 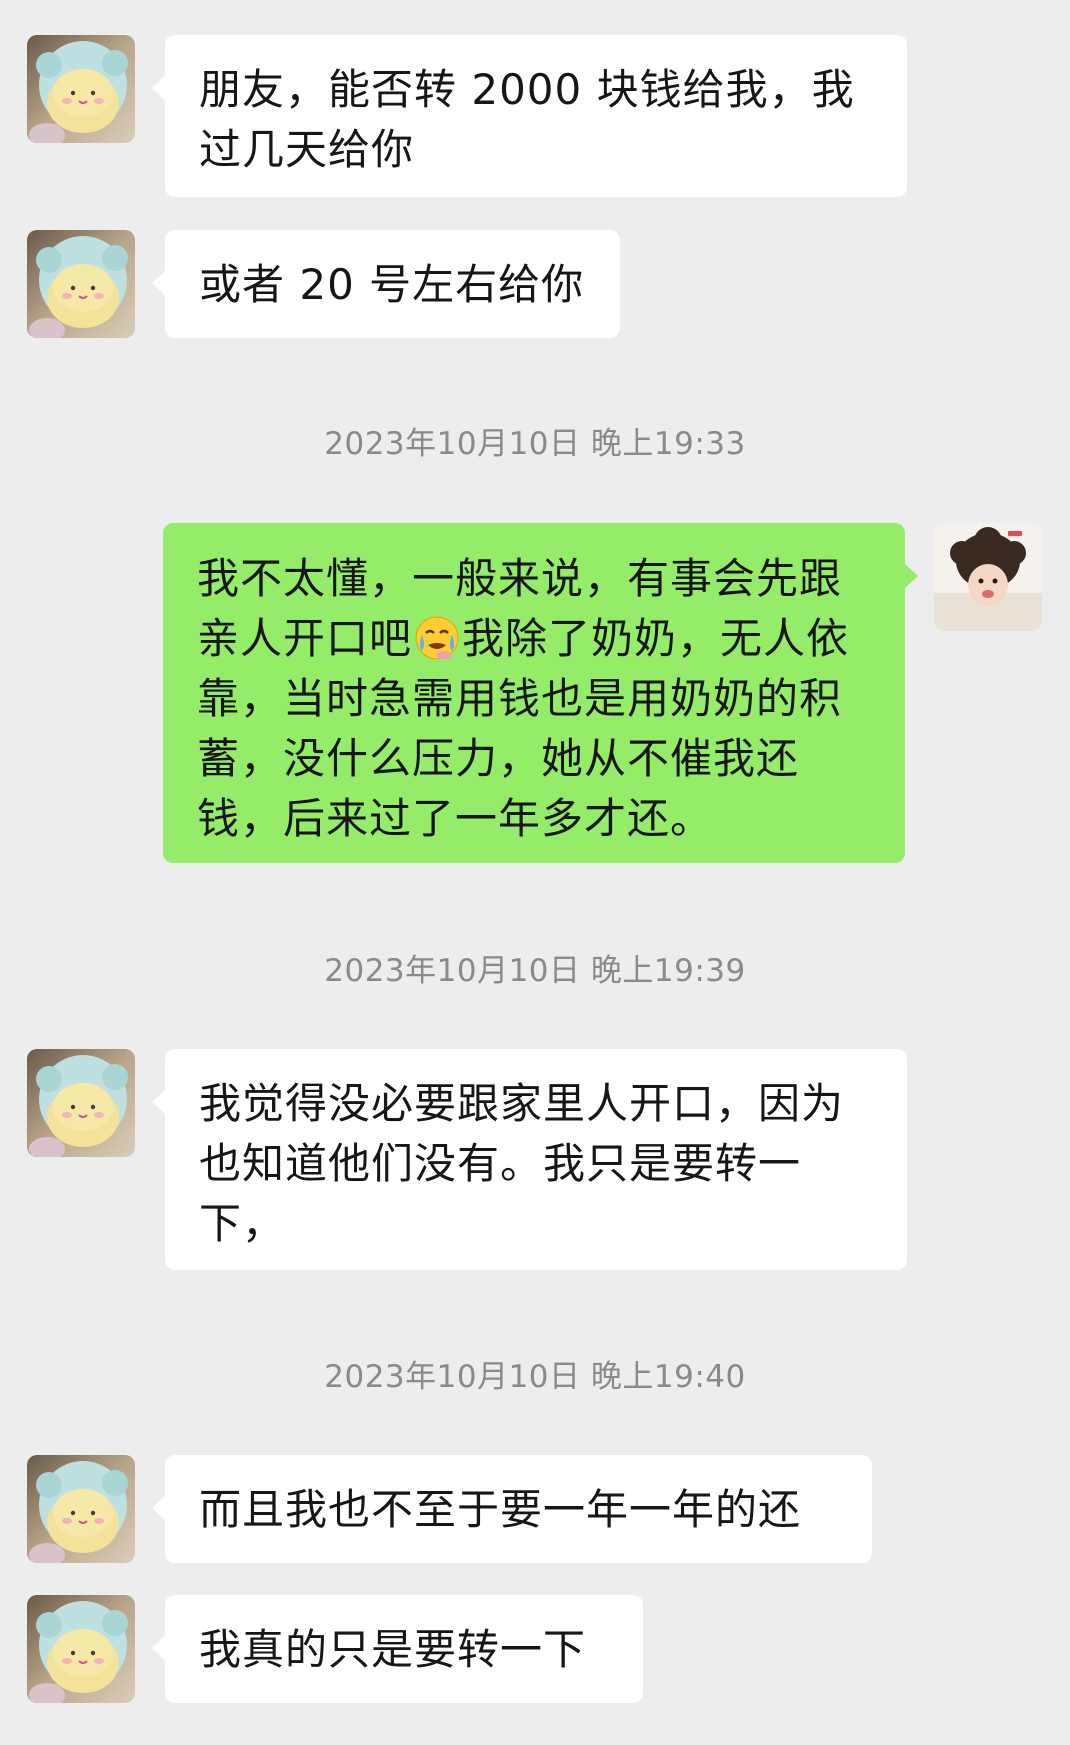 I want to click on message-timestamp: 2023年10月10日 晚上19:33, so click(x=535, y=444).